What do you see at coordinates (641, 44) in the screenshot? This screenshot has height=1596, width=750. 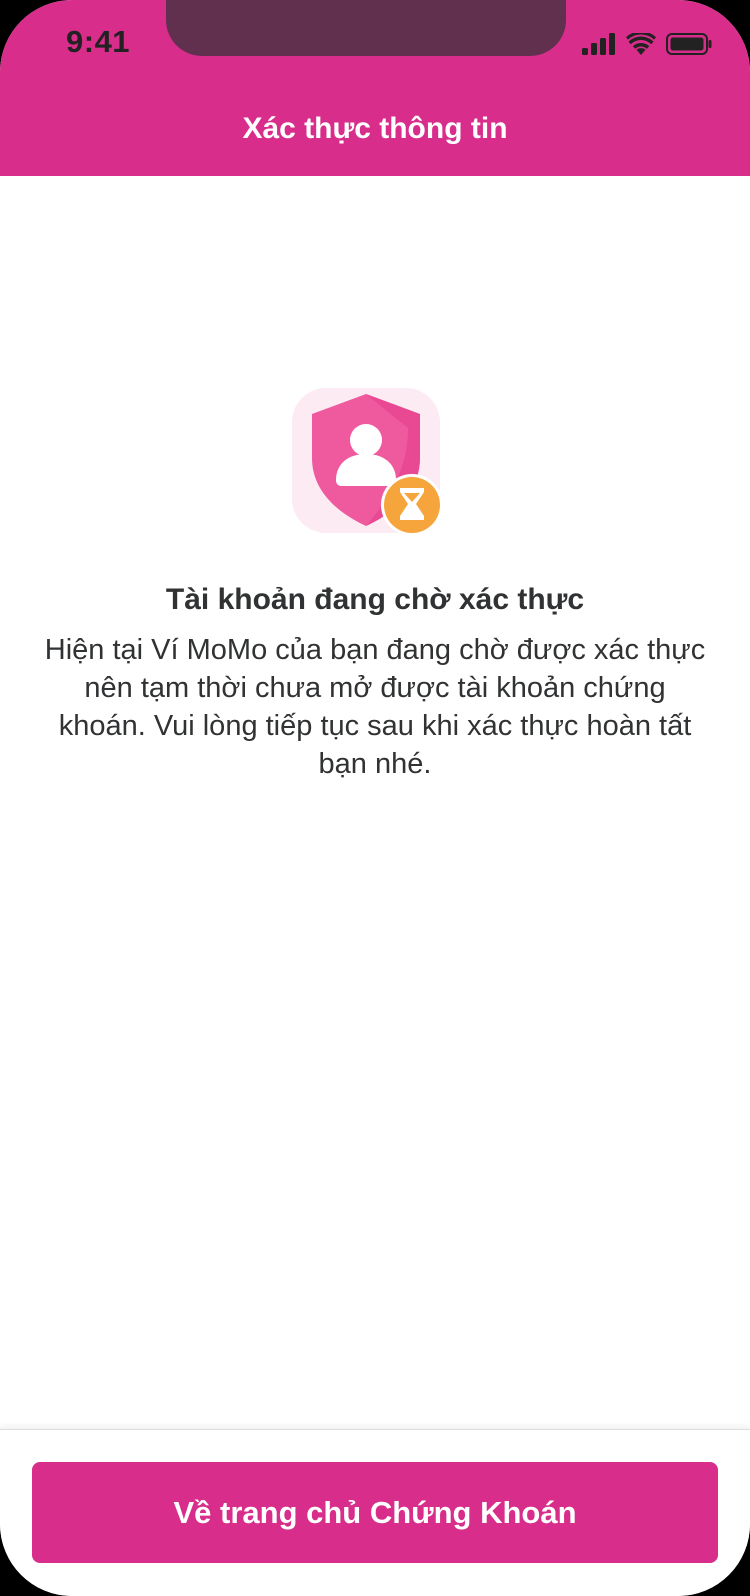 I see `wifi-icon` at bounding box center [641, 44].